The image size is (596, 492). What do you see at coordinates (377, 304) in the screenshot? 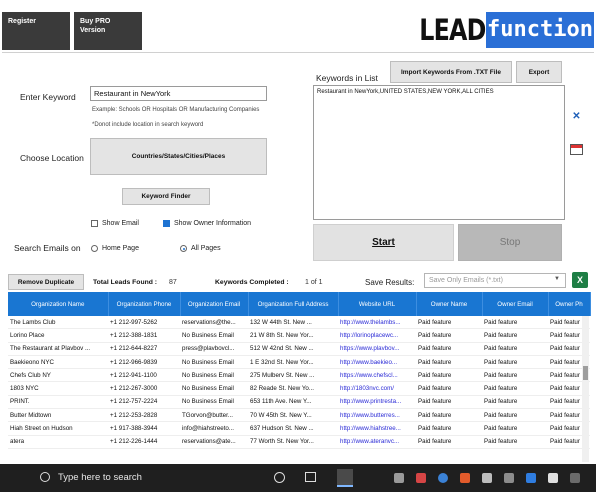
I see `column-header-website-url: Website URL` at bounding box center [377, 304].